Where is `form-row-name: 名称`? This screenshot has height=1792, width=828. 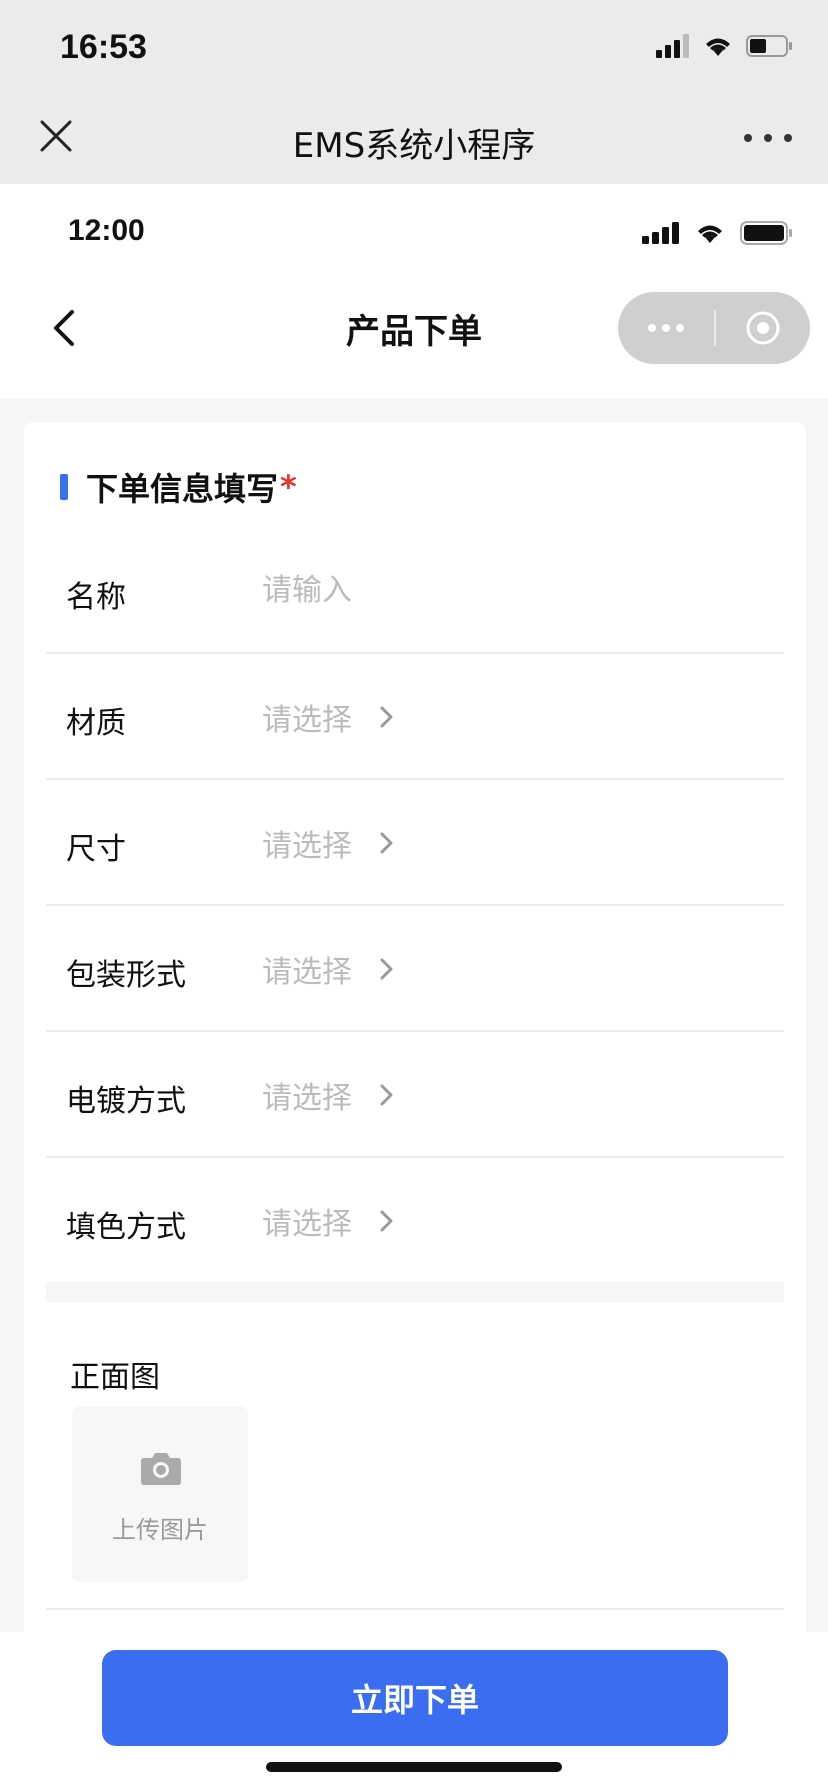
form-row-name: 名称 is located at coordinates (415, 591).